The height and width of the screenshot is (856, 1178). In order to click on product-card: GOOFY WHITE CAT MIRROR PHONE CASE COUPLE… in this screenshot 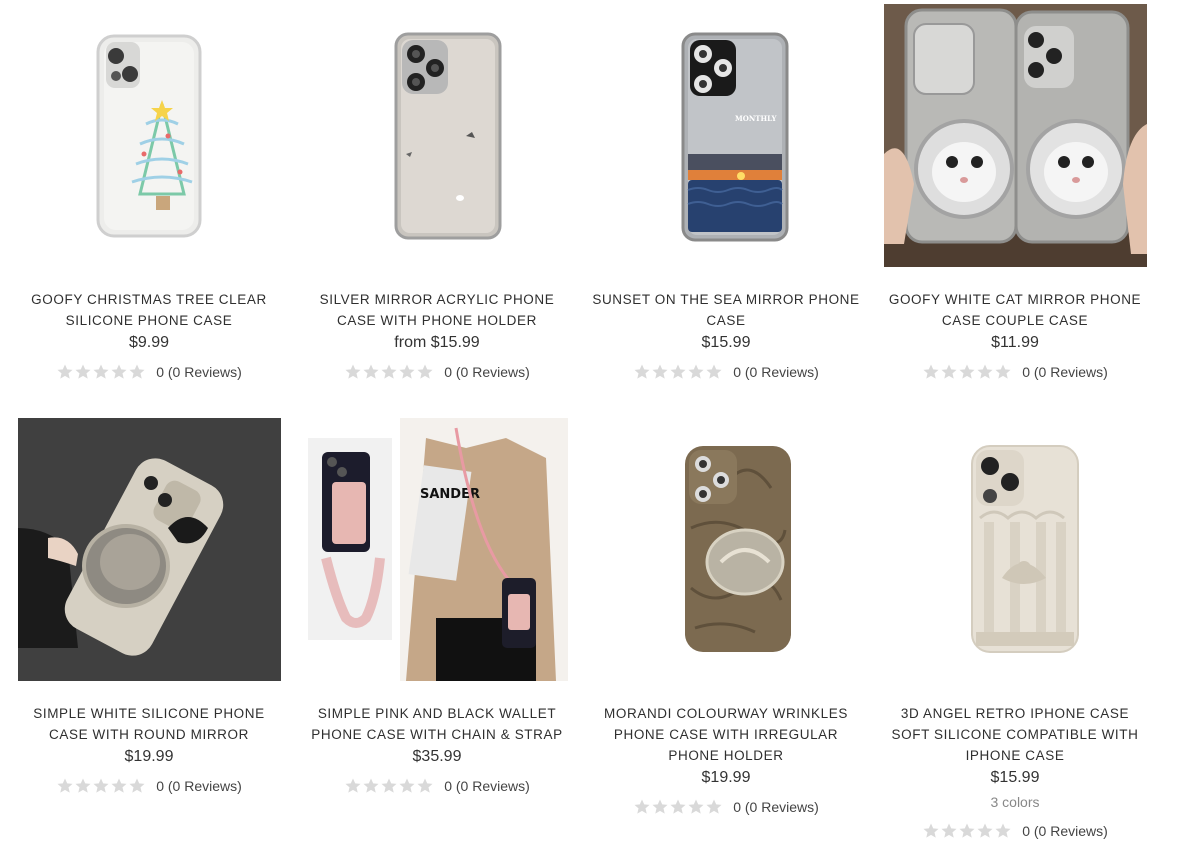, I will do `click(1015, 193)`.